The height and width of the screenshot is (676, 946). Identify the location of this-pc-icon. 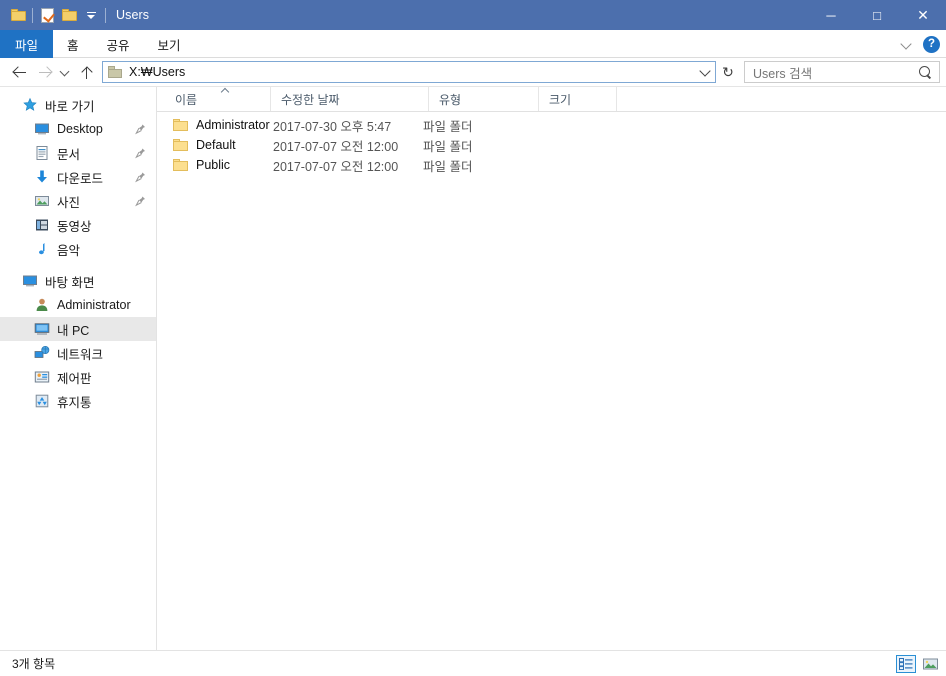
(42, 329).